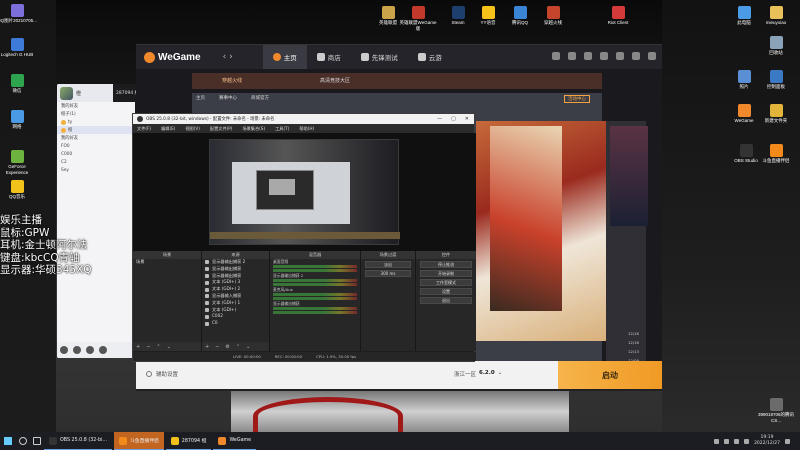  I want to click on menu-item: 工具(T), so click(282, 129).